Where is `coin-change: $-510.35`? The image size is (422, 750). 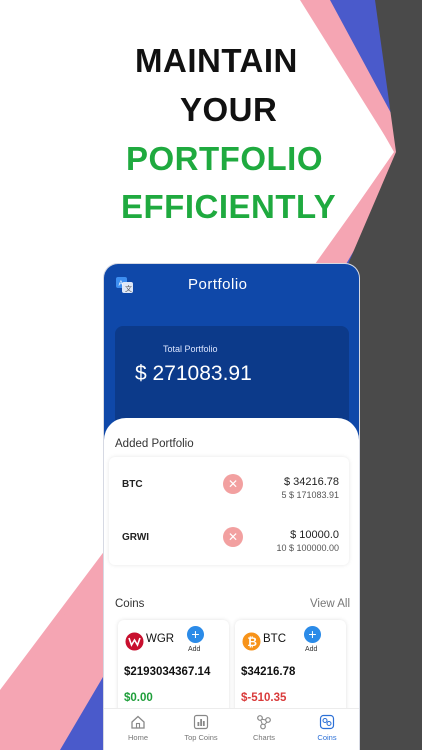 coin-change: $-510.35 is located at coordinates (264, 698).